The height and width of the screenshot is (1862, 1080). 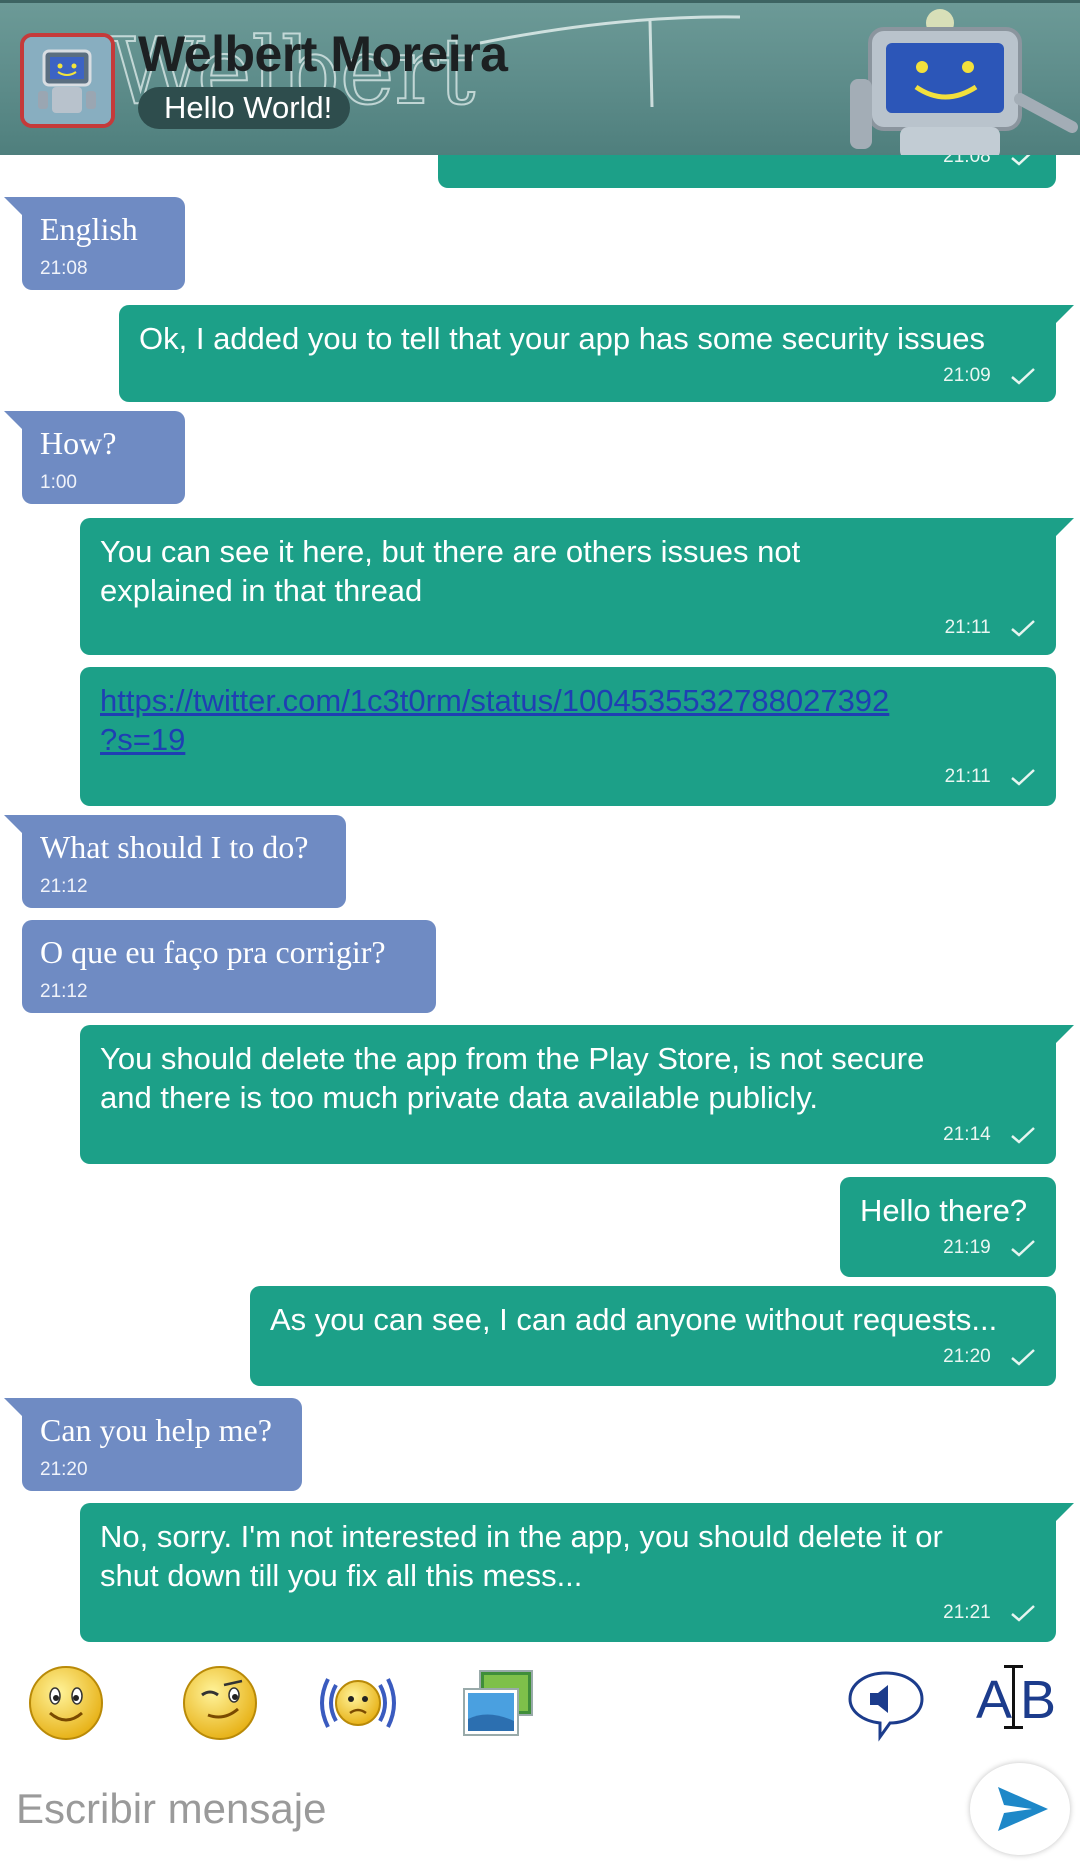 I want to click on buzz-icon, so click(x=358, y=1703).